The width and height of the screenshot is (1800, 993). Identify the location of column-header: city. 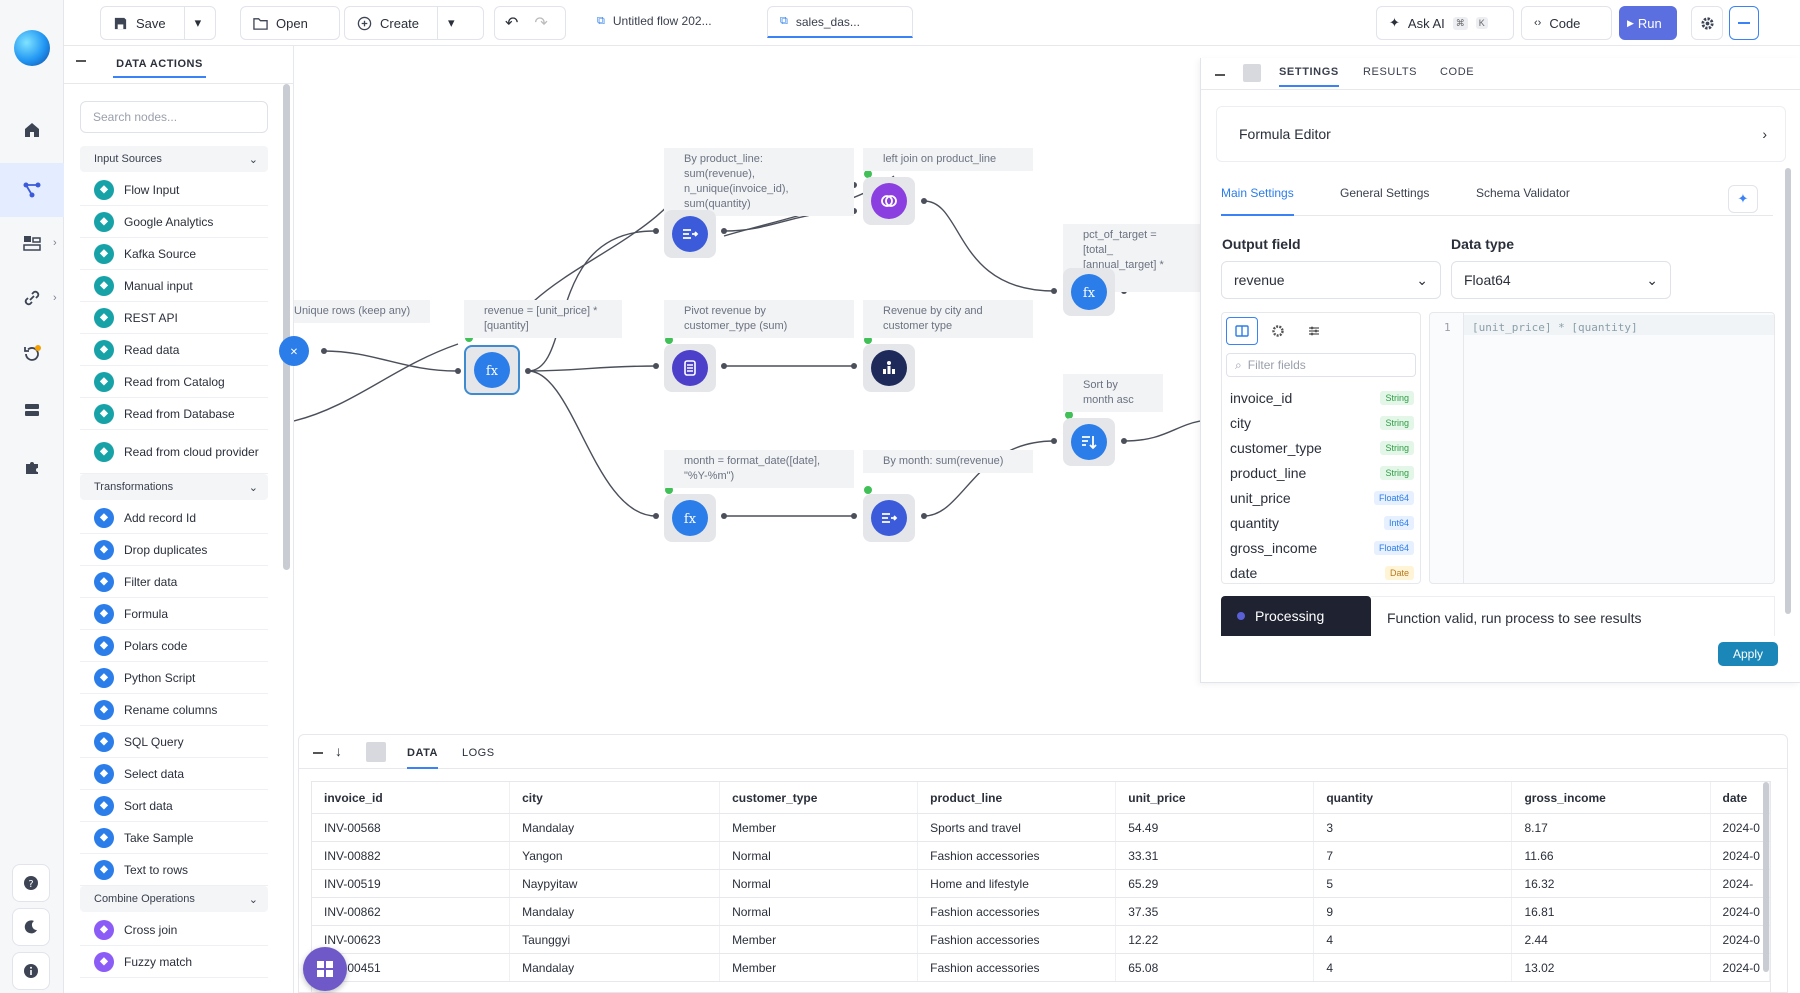
(615, 797).